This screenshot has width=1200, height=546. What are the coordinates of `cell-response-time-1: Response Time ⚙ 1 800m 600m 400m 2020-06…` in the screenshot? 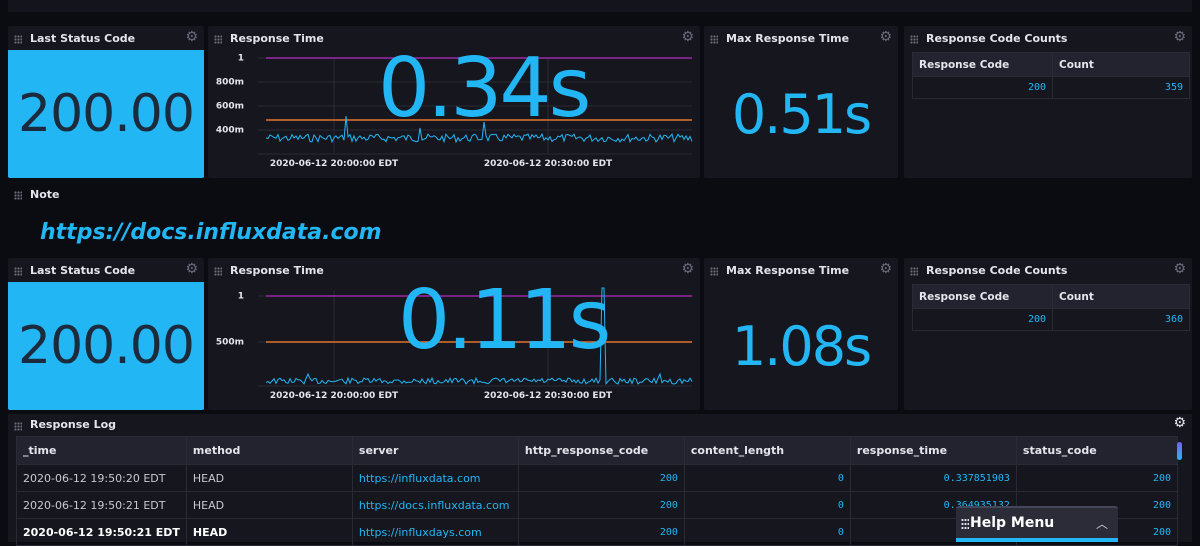 It's located at (454, 102).